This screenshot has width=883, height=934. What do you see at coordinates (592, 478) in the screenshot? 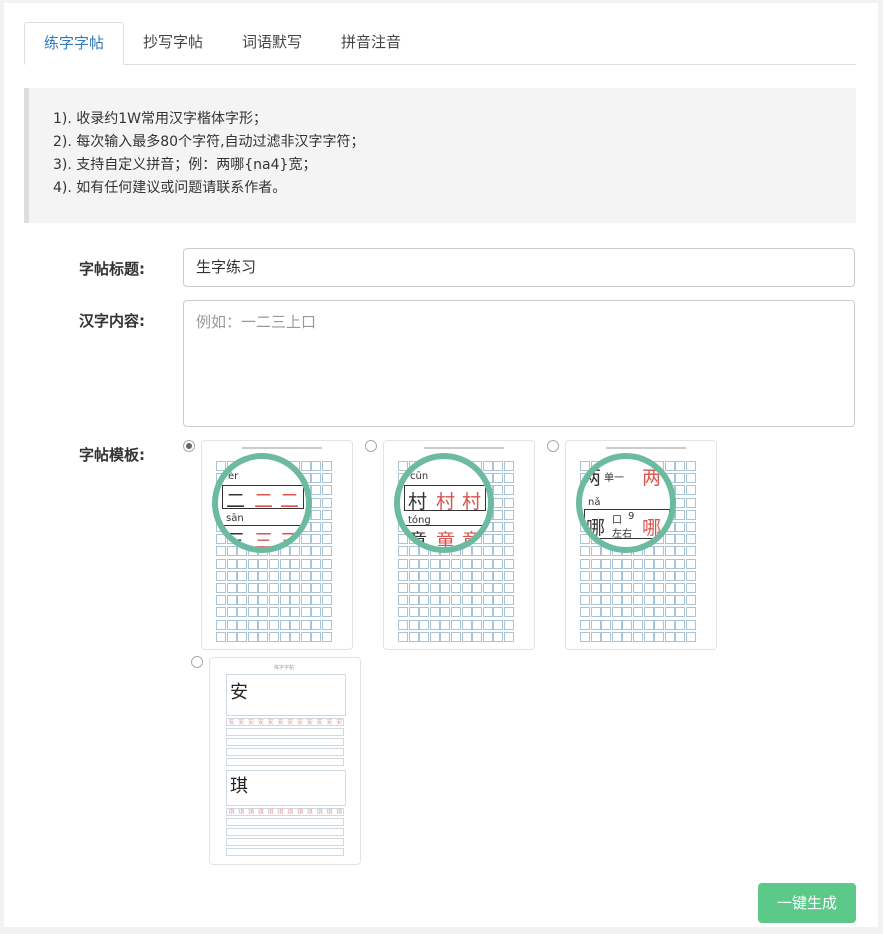
I see `magnifier-char: 两` at bounding box center [592, 478].